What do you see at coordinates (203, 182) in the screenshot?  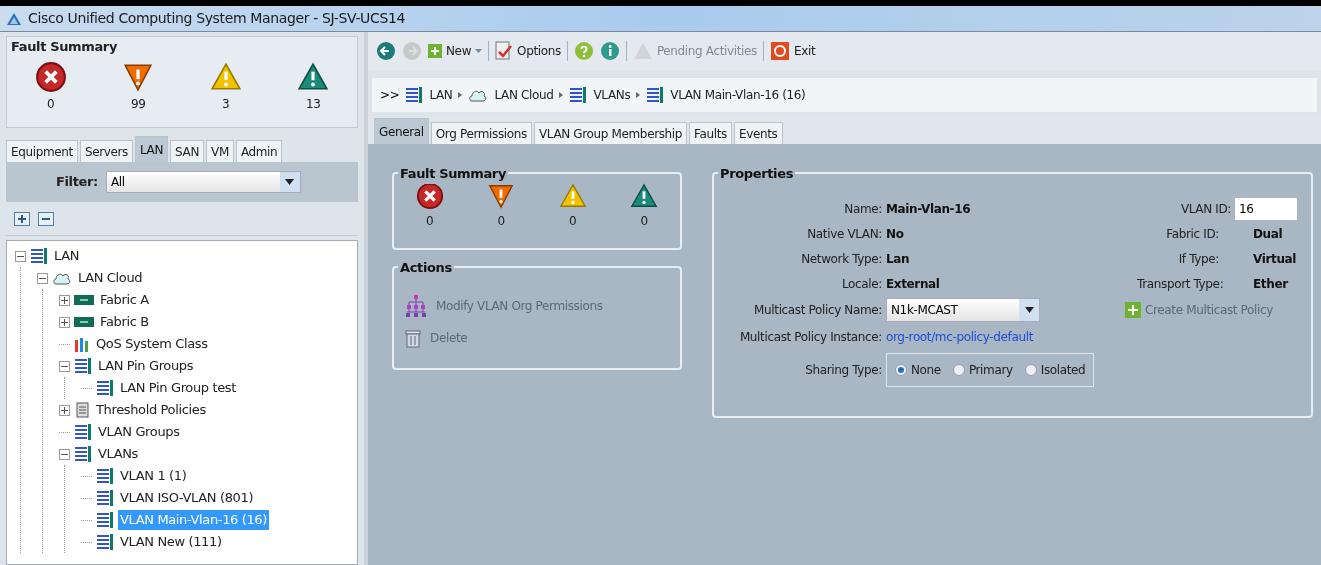 I see `filter-dropdown: All` at bounding box center [203, 182].